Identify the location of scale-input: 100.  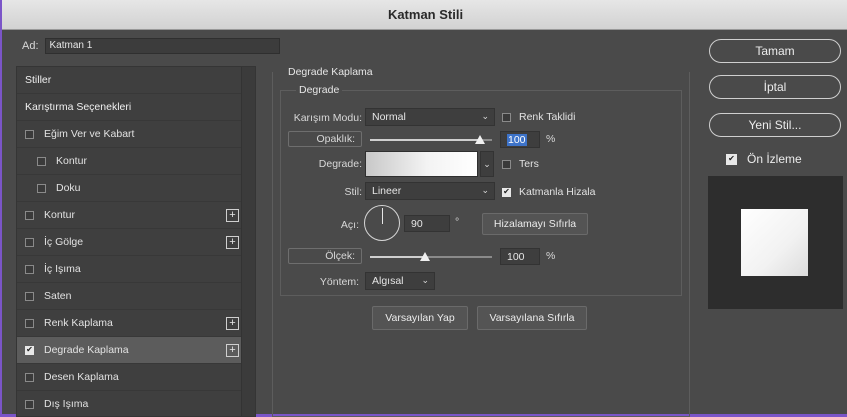
(520, 256).